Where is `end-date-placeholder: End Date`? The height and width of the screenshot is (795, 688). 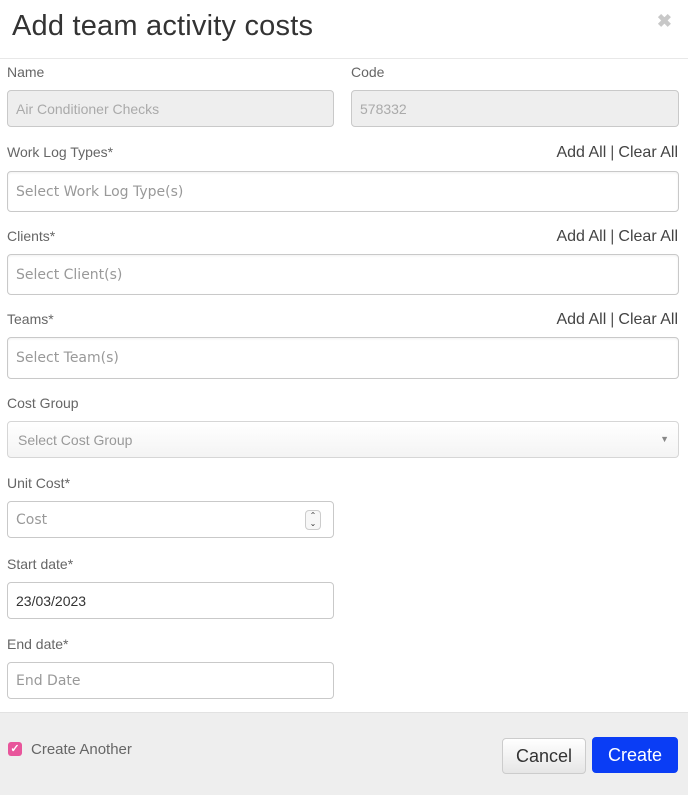 end-date-placeholder: End Date is located at coordinates (48, 680).